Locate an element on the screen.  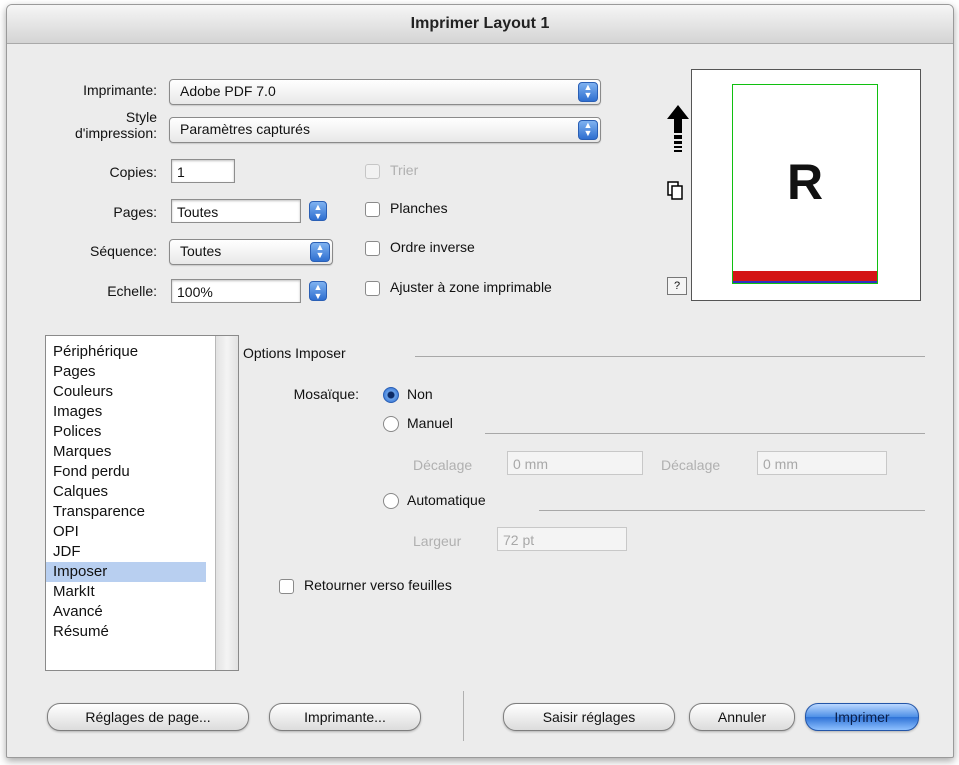
auto-divider is located at coordinates (732, 510).